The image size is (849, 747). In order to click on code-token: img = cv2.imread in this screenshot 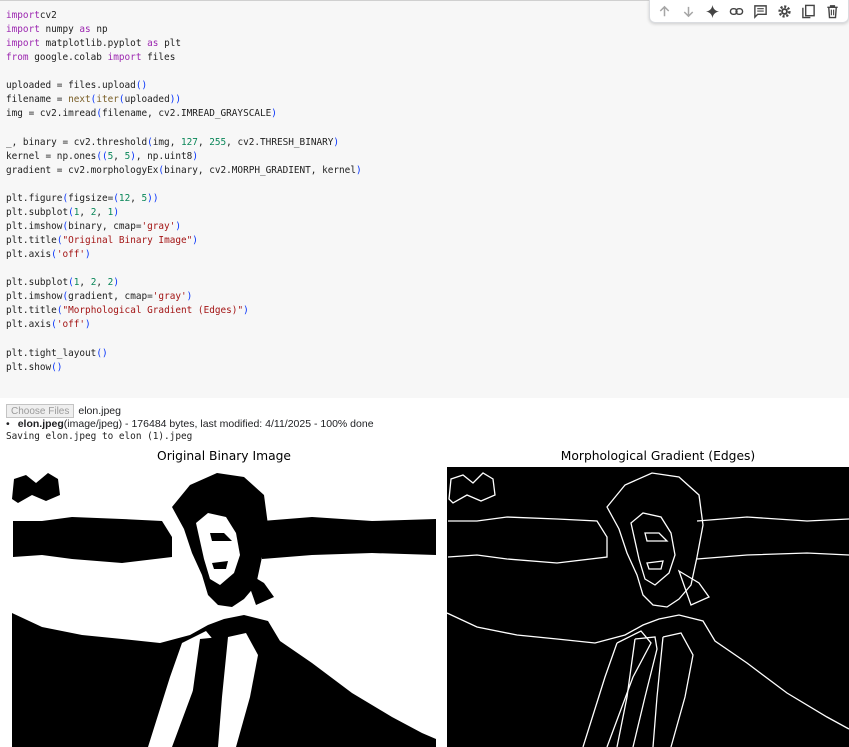, I will do `click(51, 114)`.